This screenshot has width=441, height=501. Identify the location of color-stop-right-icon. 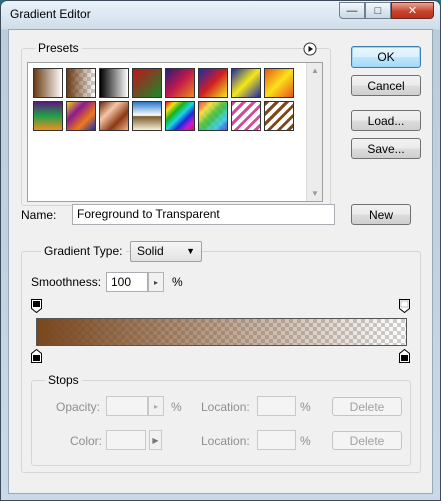
(404, 355).